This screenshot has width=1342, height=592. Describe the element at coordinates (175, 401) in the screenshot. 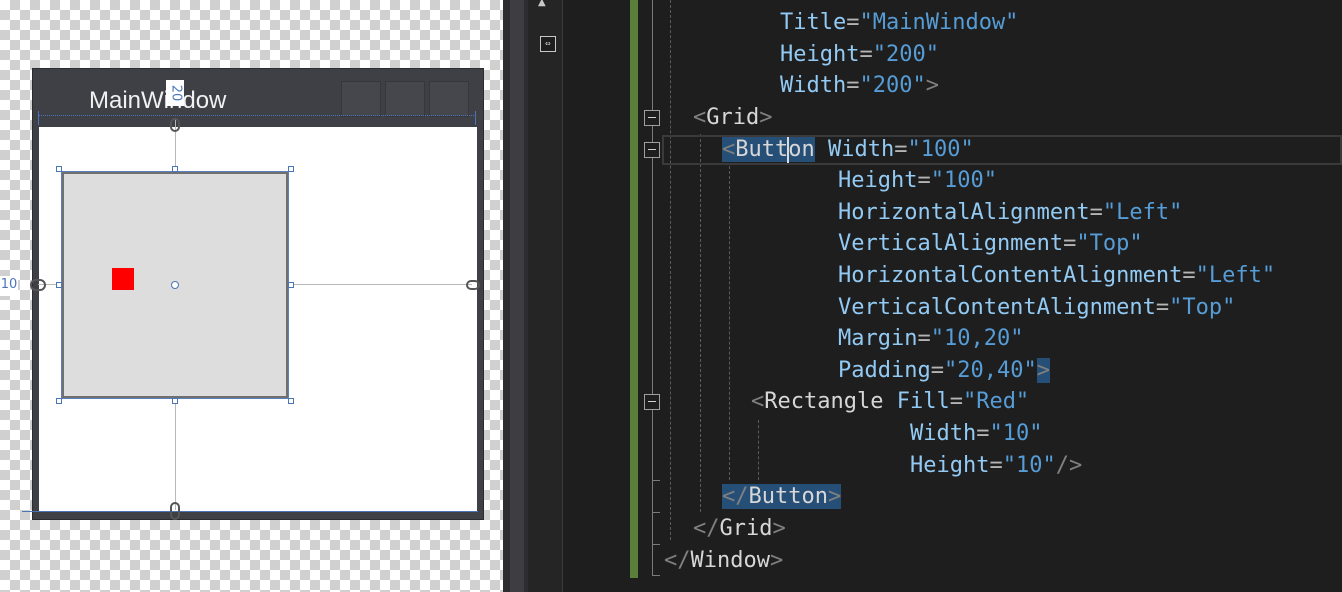

I see `resize-handle-bottom` at that location.